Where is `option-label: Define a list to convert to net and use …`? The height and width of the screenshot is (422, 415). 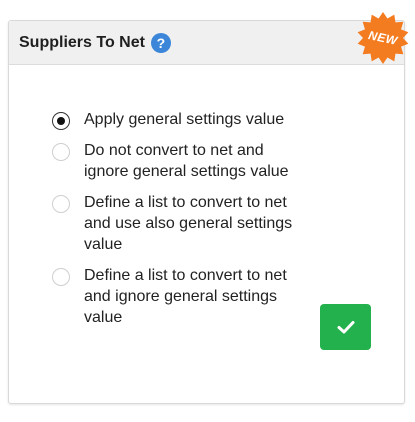 option-label: Define a list to convert to net and use … is located at coordinates (188, 223).